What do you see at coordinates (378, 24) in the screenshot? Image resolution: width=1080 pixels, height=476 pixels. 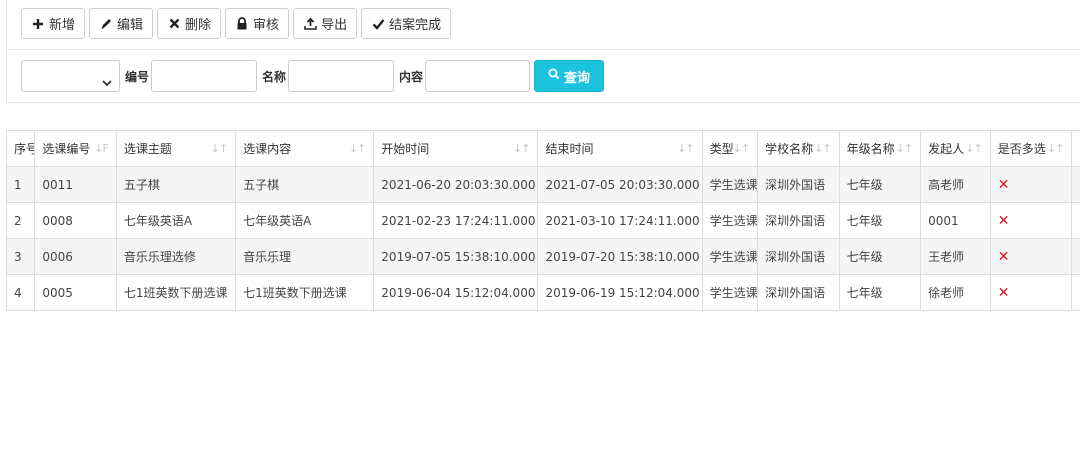 I see `check-icon` at bounding box center [378, 24].